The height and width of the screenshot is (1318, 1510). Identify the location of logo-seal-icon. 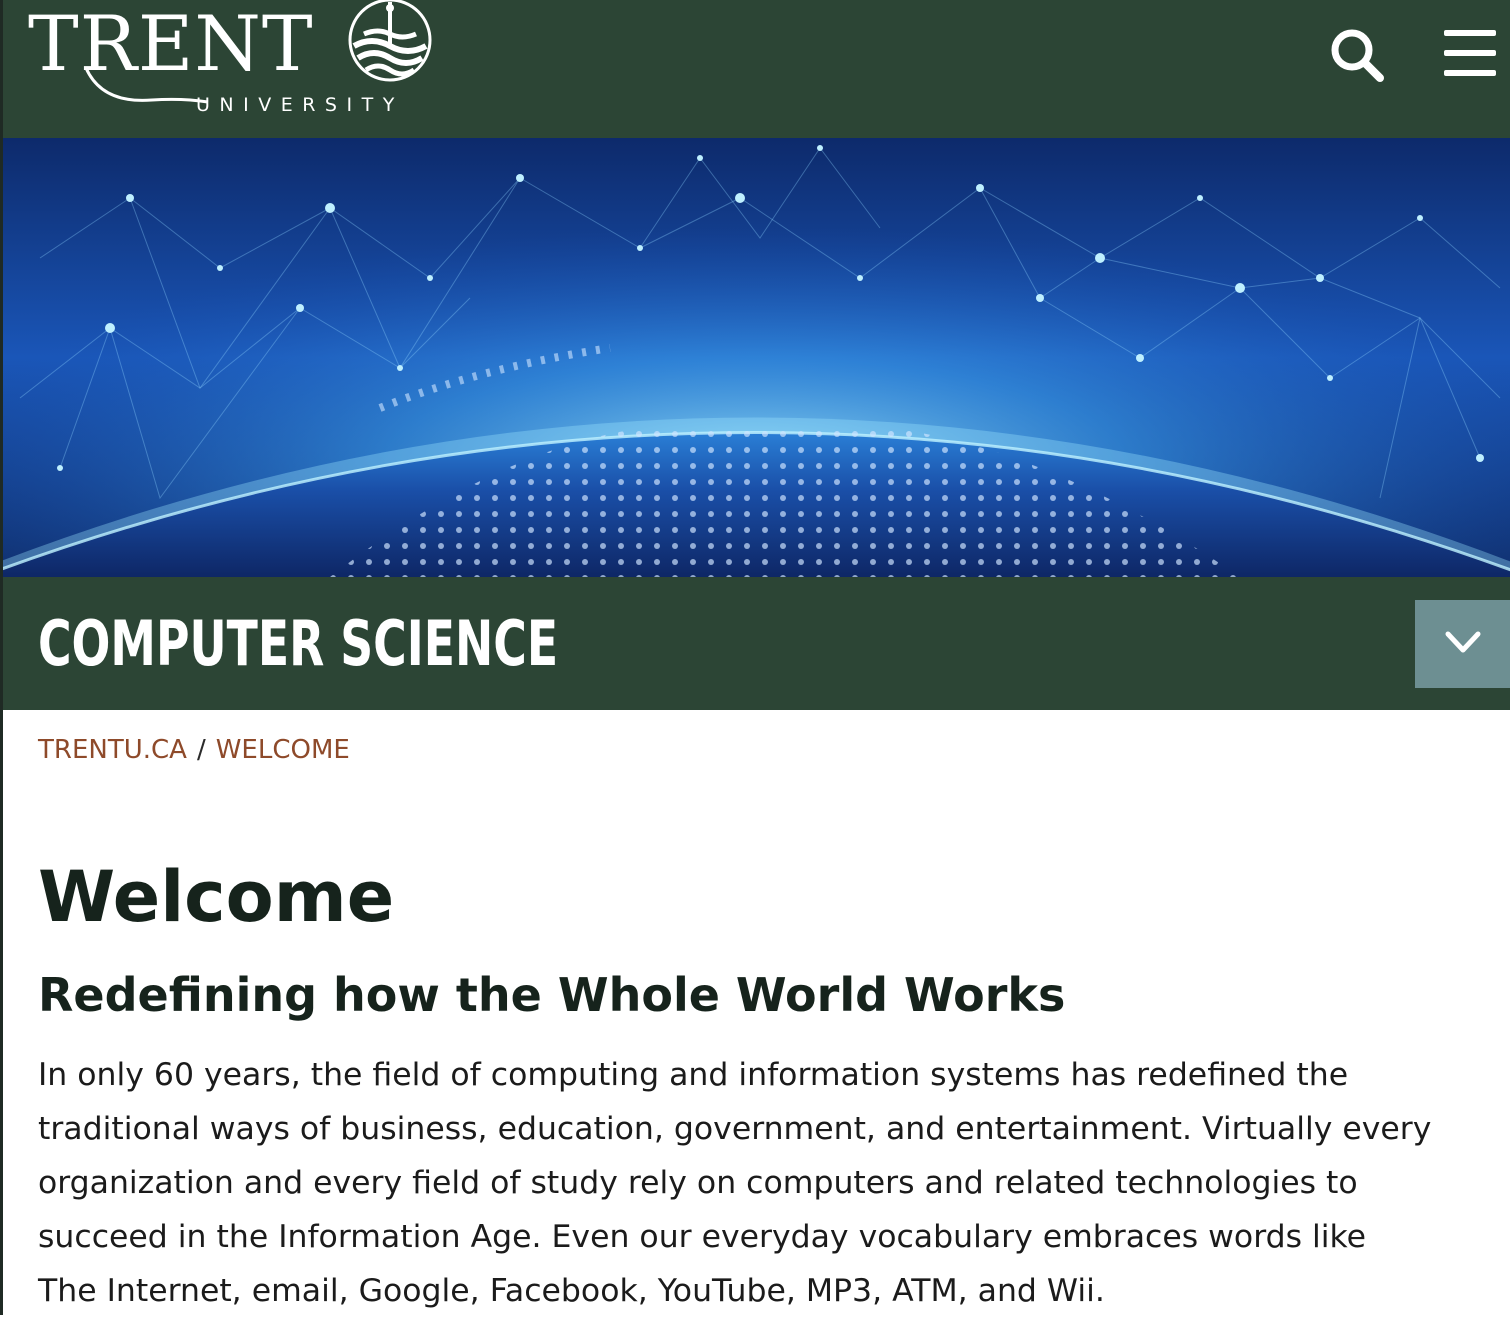
(390, 41).